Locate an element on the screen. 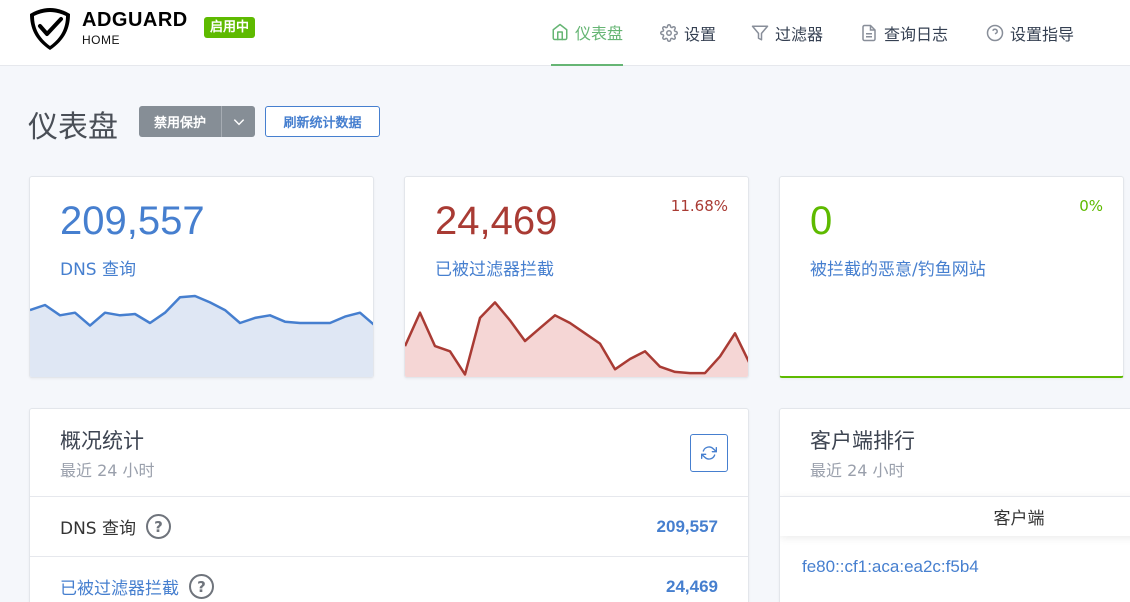  row-value: 209,557 is located at coordinates (687, 526).